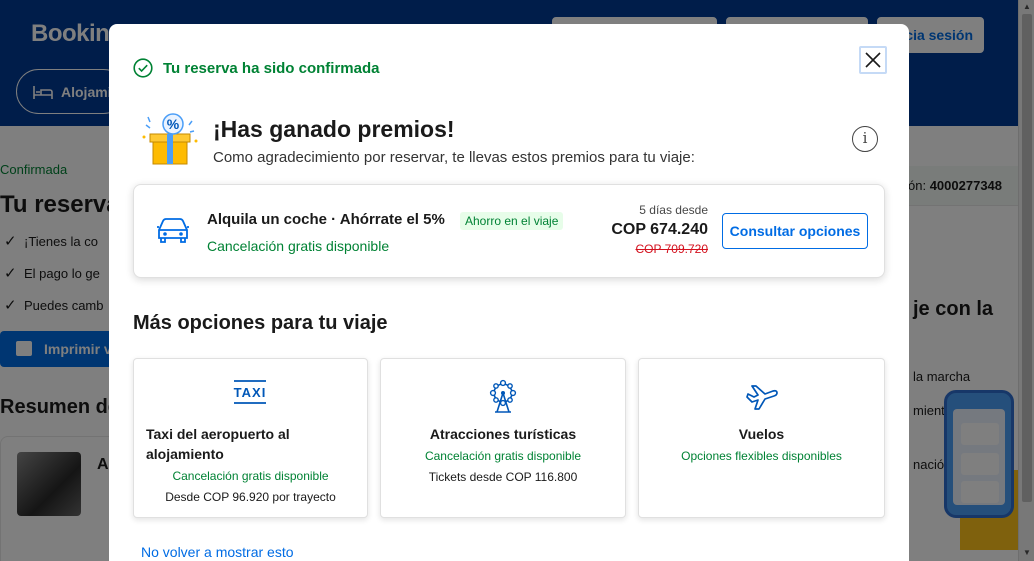 The image size is (1034, 561). What do you see at coordinates (173, 230) in the screenshot?
I see `car-icon` at bounding box center [173, 230].